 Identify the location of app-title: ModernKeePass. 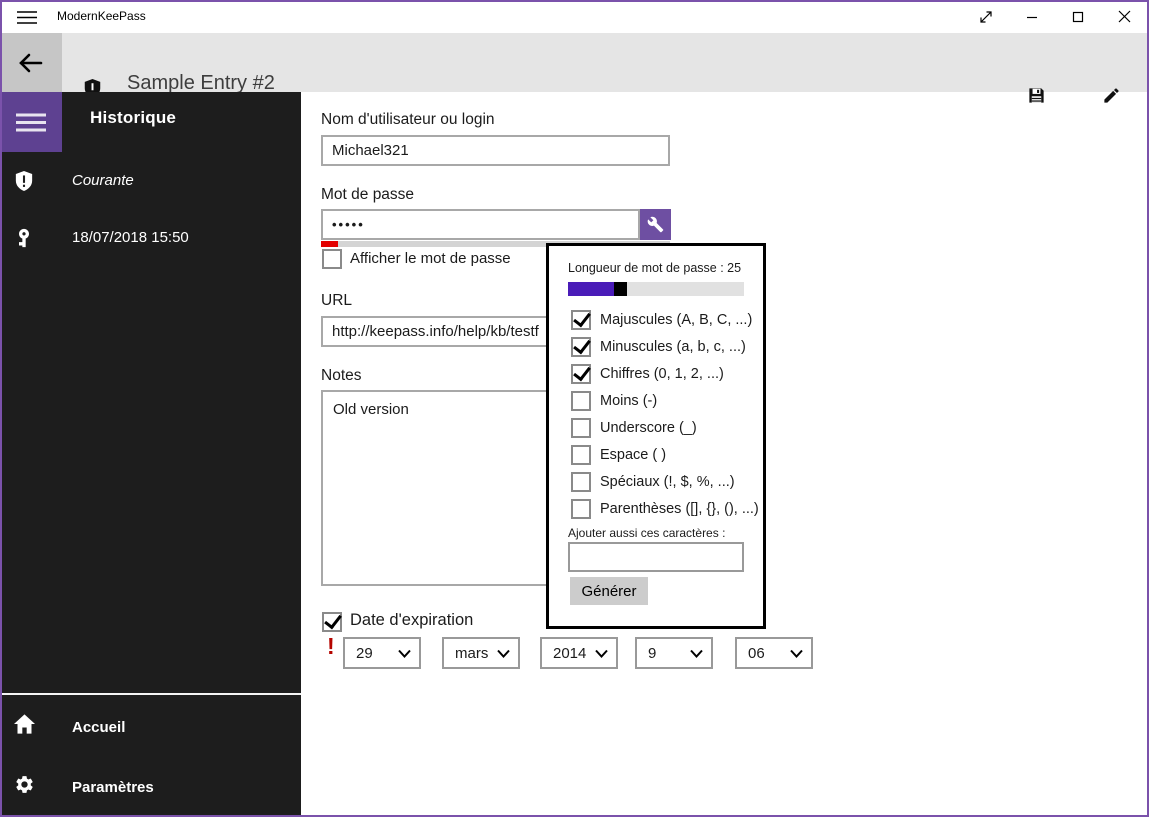
(101, 16).